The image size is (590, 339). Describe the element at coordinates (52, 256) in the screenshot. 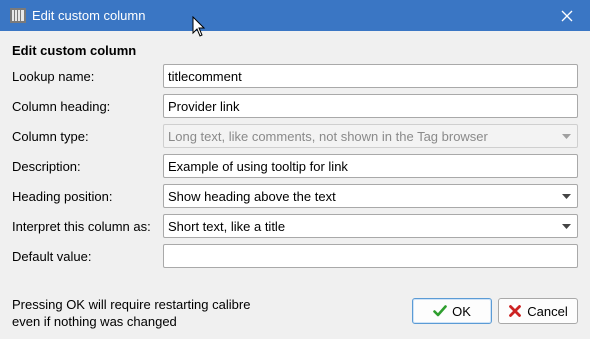

I see `default-value-label: Default value:` at that location.